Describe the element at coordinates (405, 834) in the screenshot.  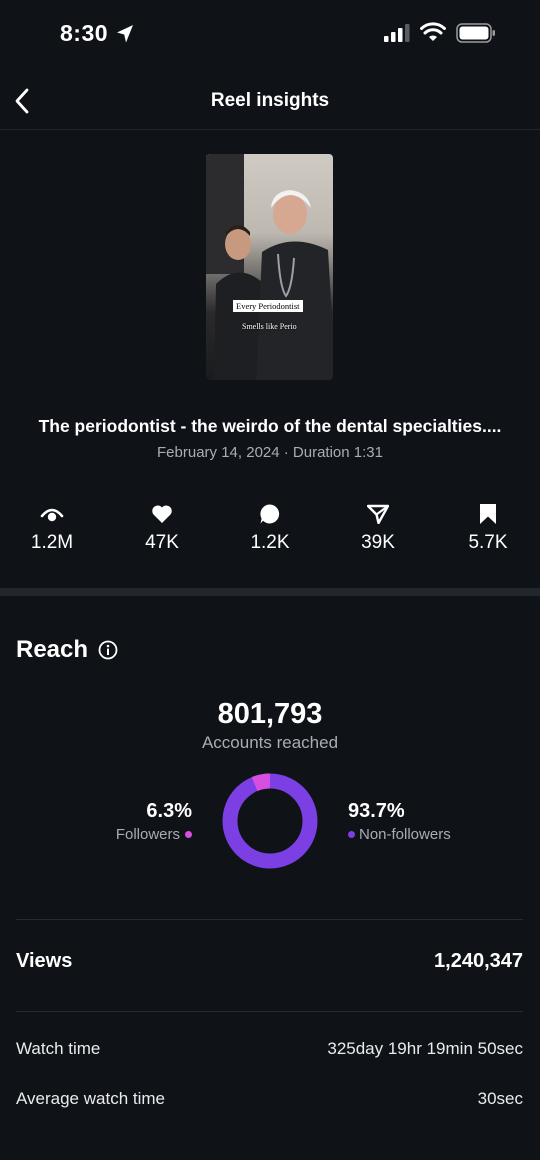
I see `nonfollowers-label: Non-followers` at that location.